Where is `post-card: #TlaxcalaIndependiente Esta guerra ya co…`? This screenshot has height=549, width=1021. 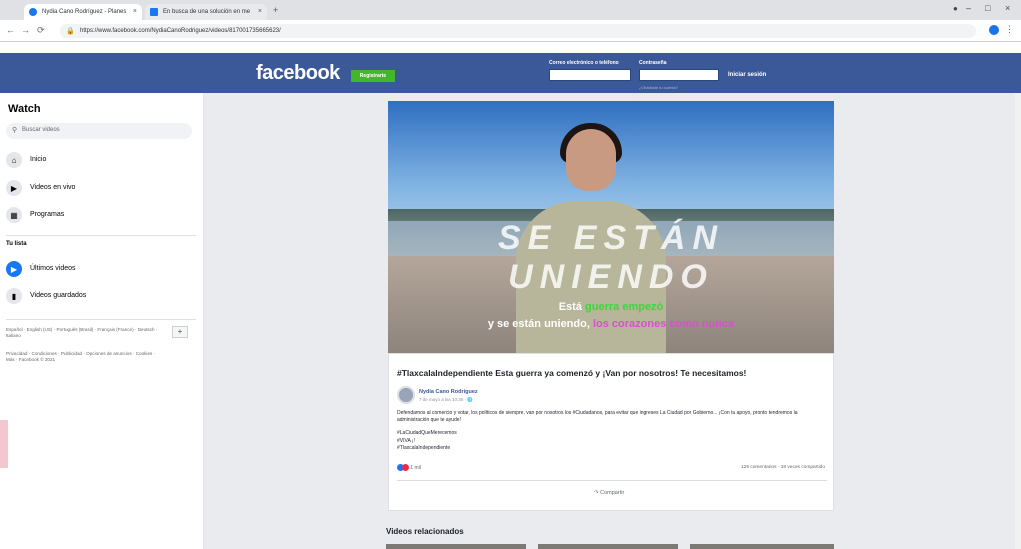 post-card: #TlaxcalaIndependiente Esta guerra ya co… is located at coordinates (611, 432).